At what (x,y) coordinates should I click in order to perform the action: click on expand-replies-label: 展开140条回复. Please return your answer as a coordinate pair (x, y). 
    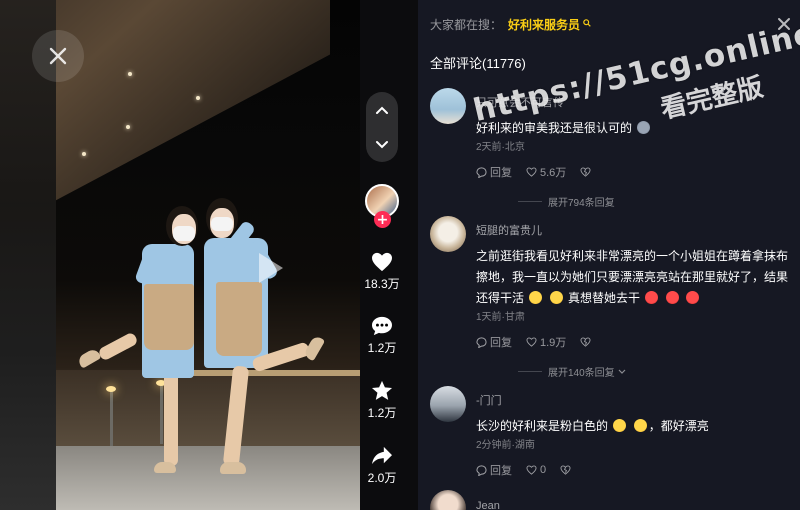
    Looking at the image, I should click on (581, 373).